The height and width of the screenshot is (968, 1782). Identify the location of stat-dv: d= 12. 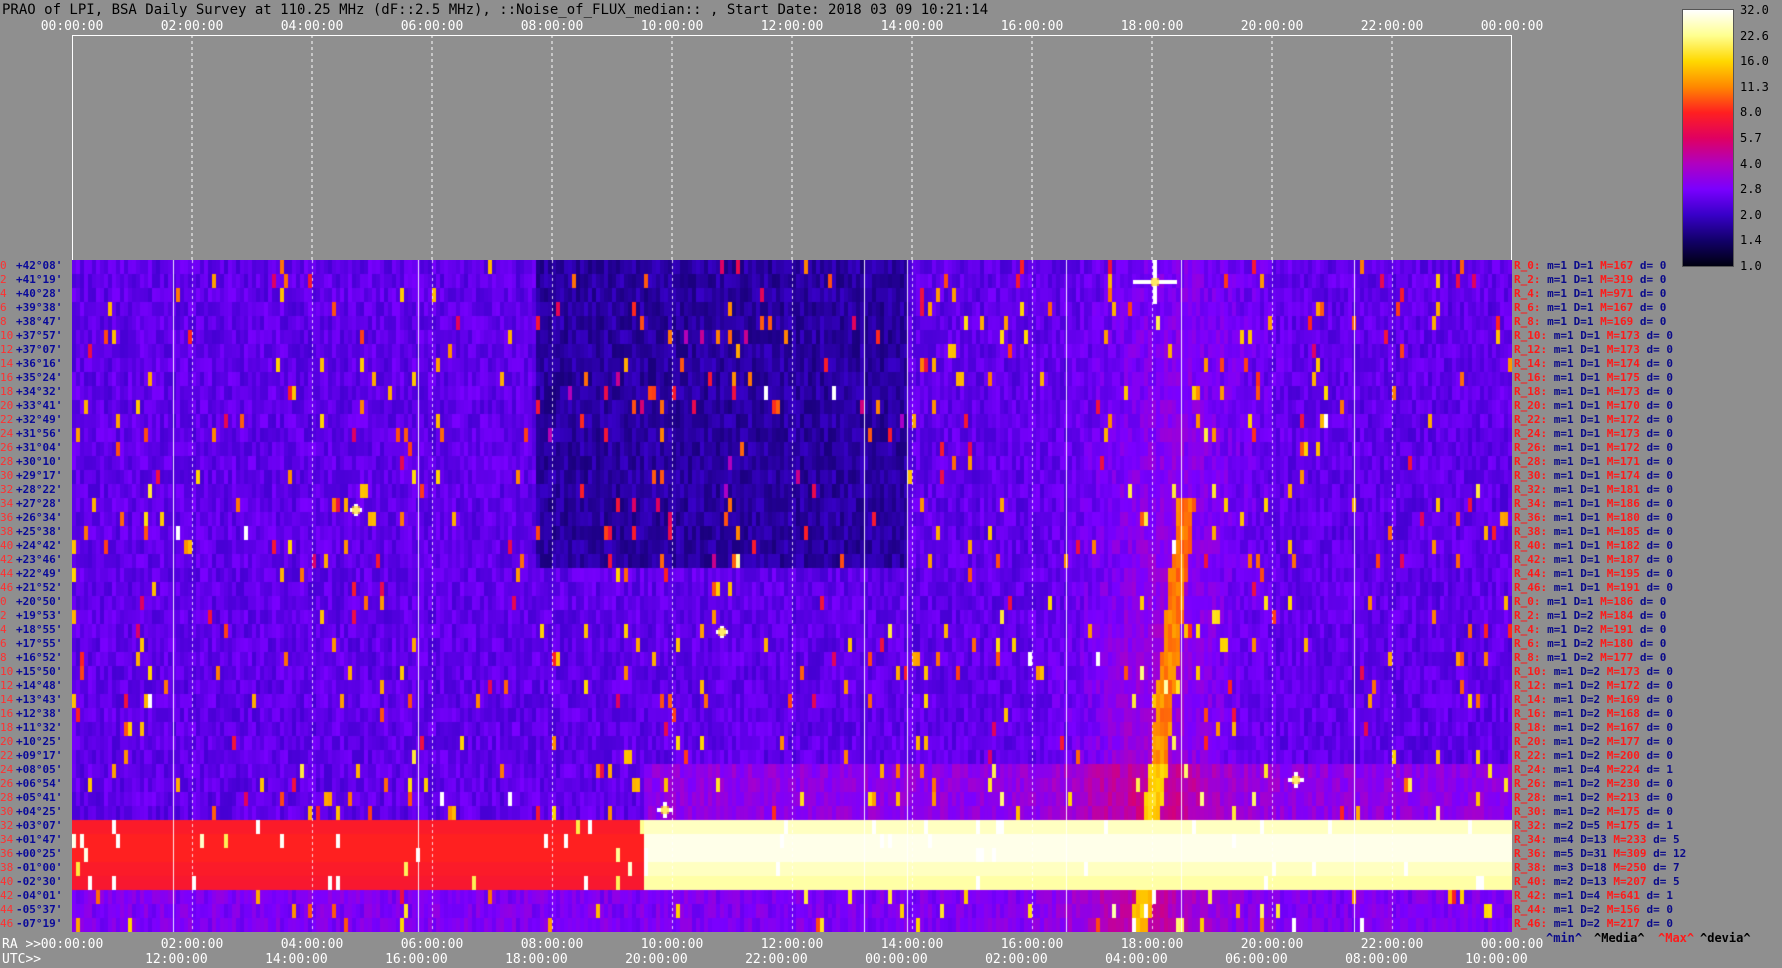
(1666, 853).